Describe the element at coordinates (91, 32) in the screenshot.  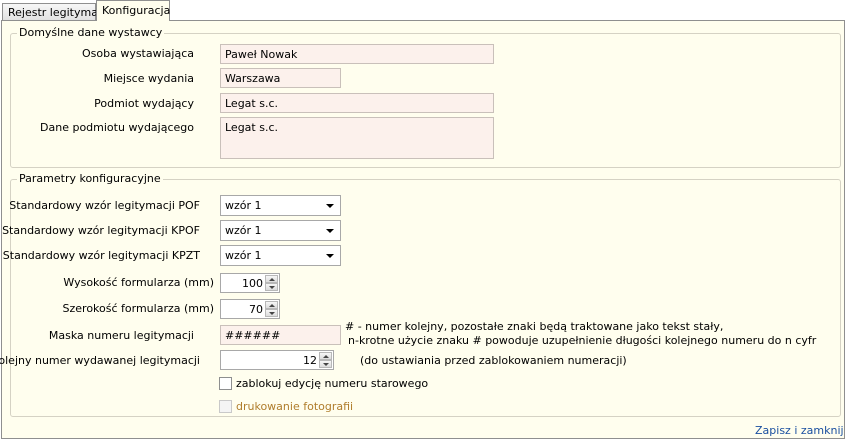
I see `issuer-defaults-legend: Domyślne dane wystawcy` at that location.